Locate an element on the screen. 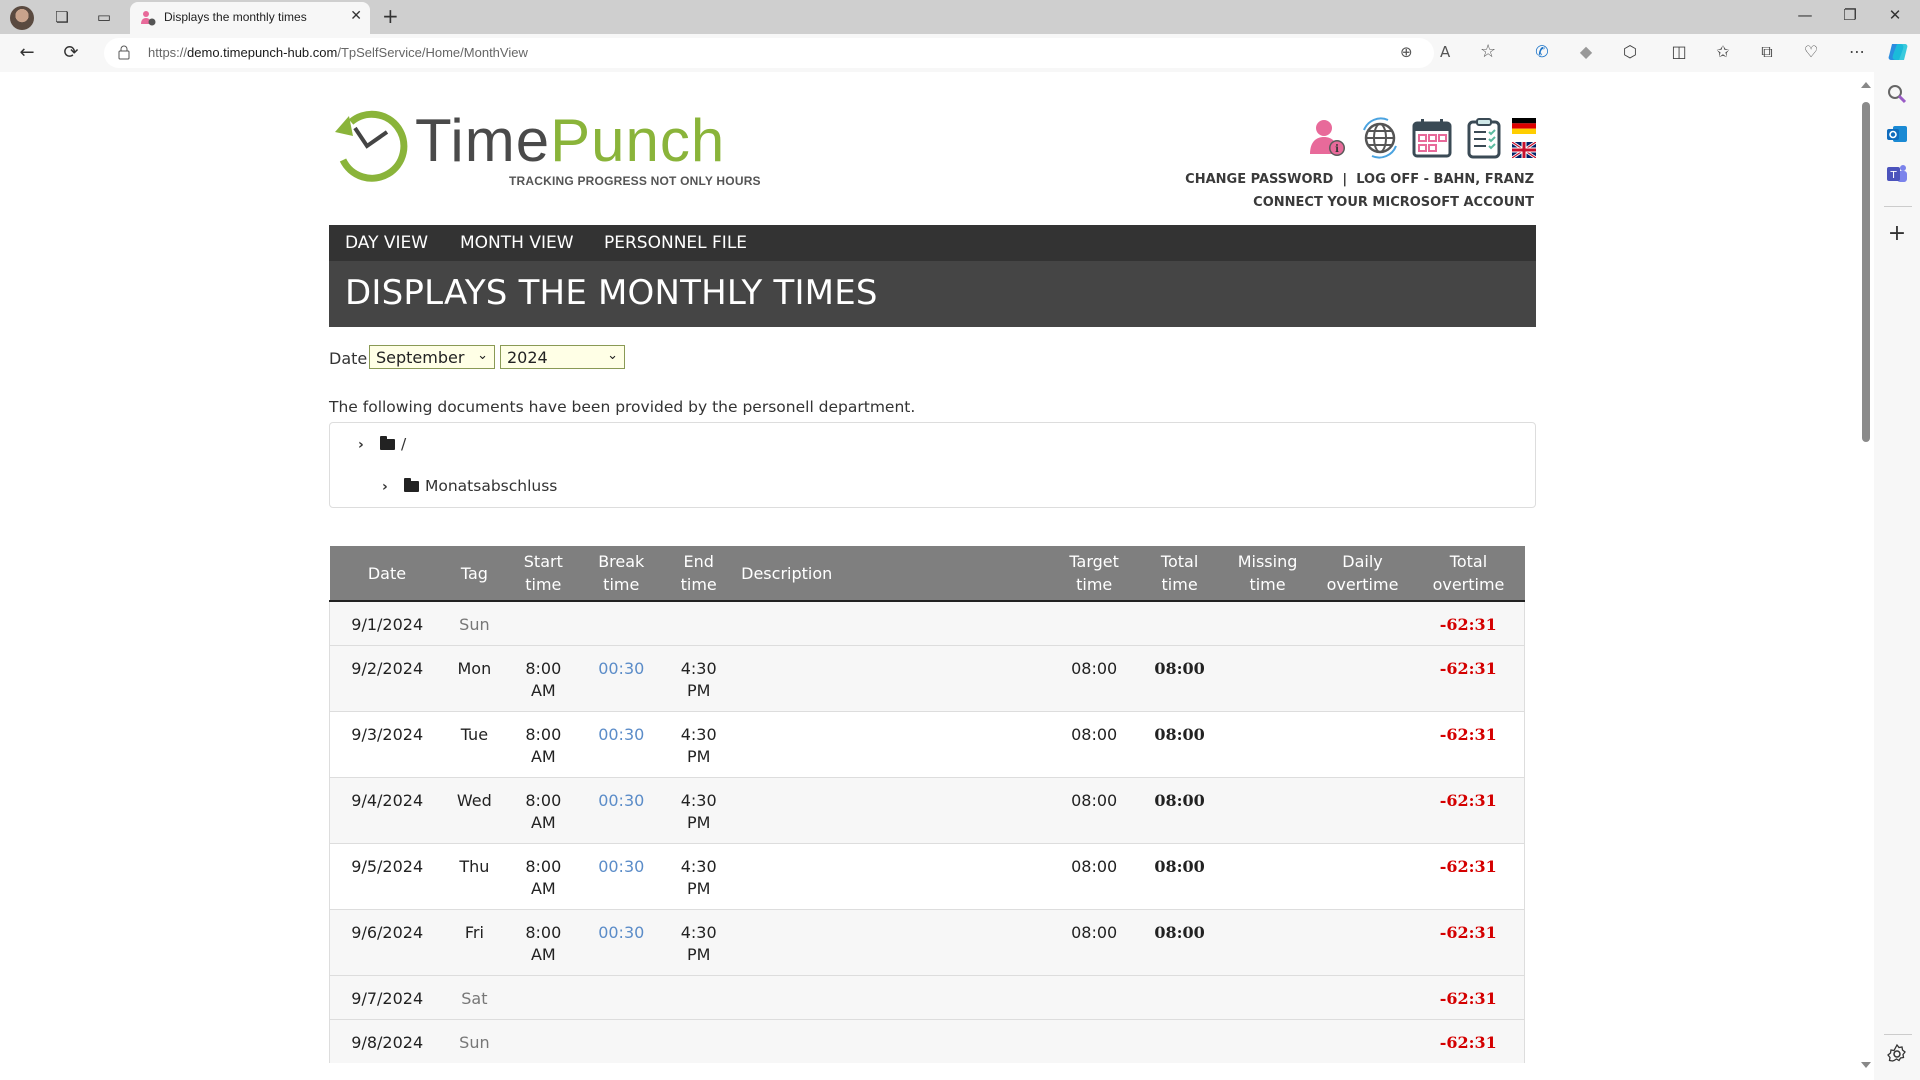 The image size is (1920, 1080). english-flag-icon is located at coordinates (1524, 150).